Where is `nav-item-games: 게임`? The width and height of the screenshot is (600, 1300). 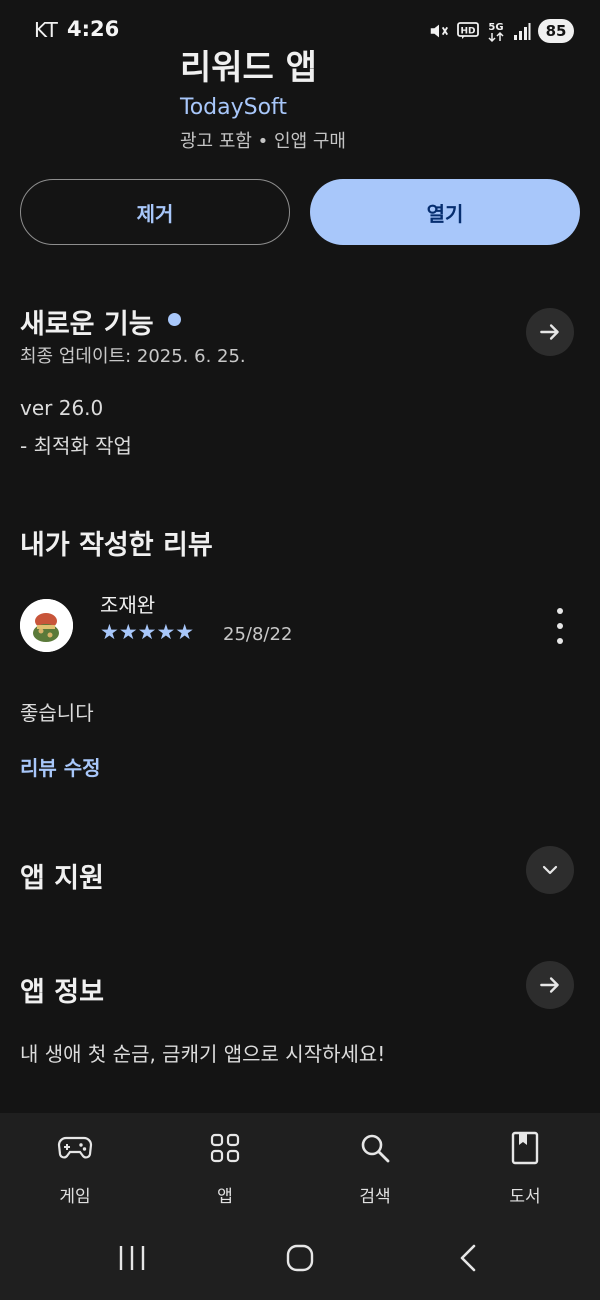 nav-item-games: 게임 is located at coordinates (75, 1173).